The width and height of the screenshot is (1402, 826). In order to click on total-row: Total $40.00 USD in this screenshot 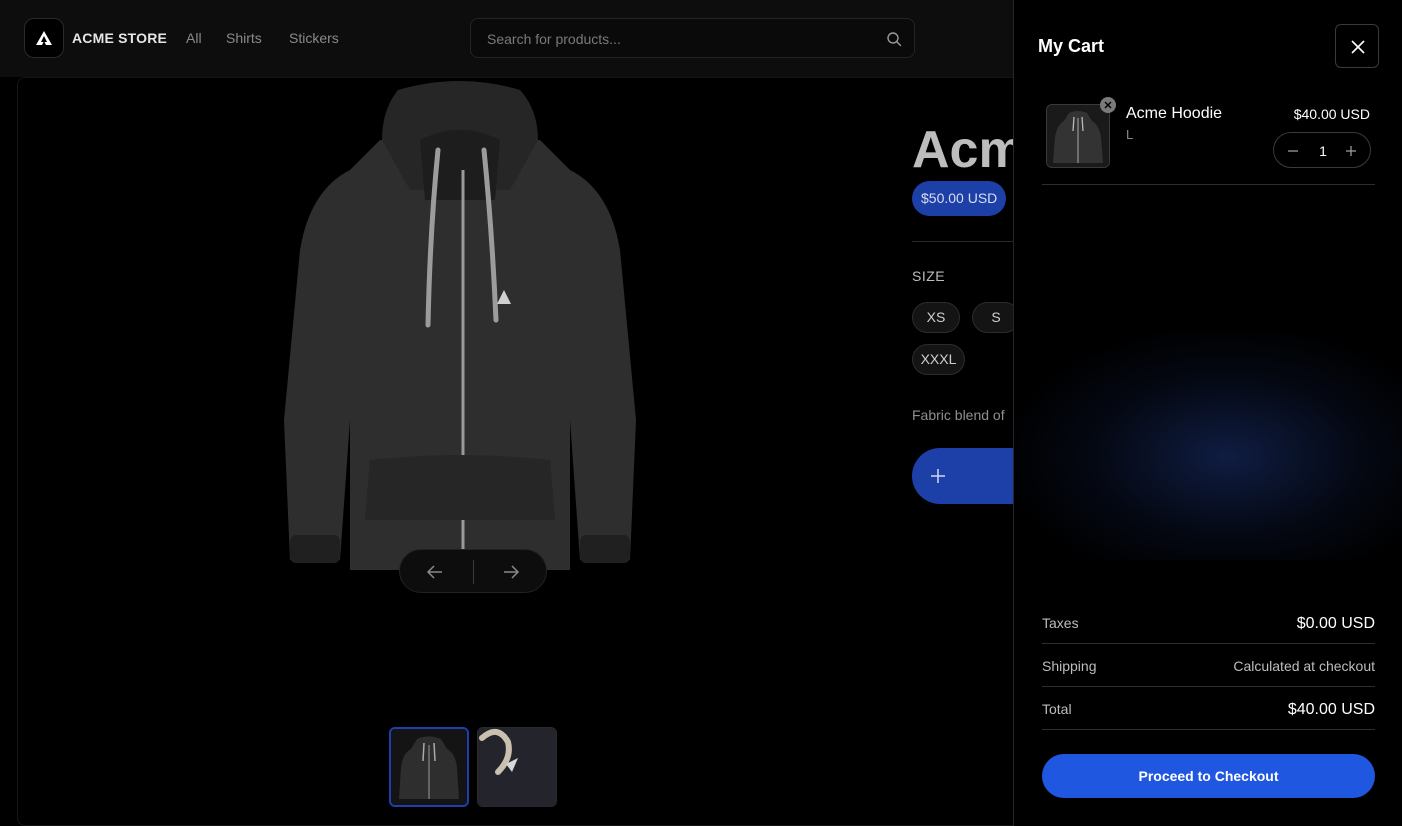, I will do `click(1208, 708)`.